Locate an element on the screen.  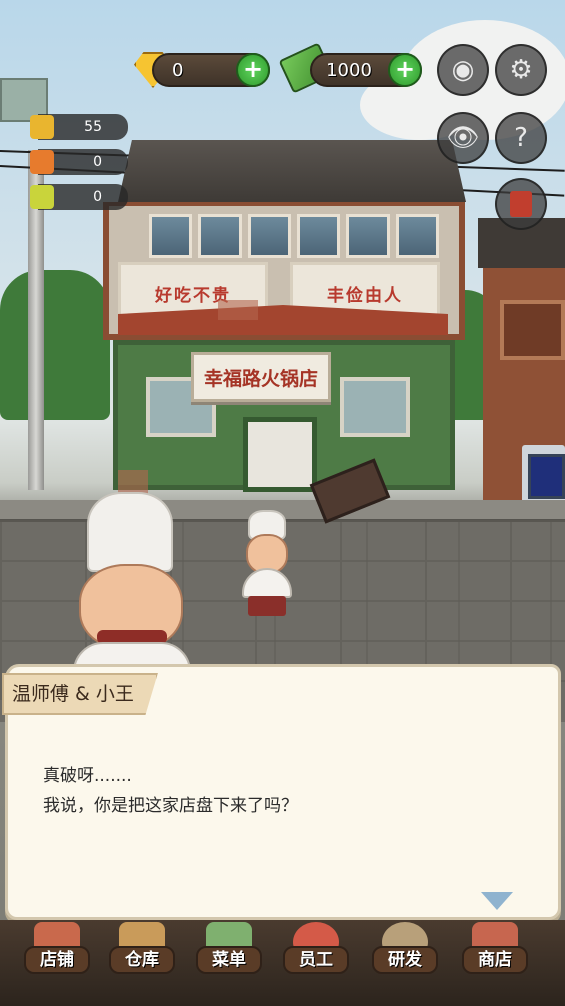
nav-item-staff: 员工 is located at coordinates (316, 964).